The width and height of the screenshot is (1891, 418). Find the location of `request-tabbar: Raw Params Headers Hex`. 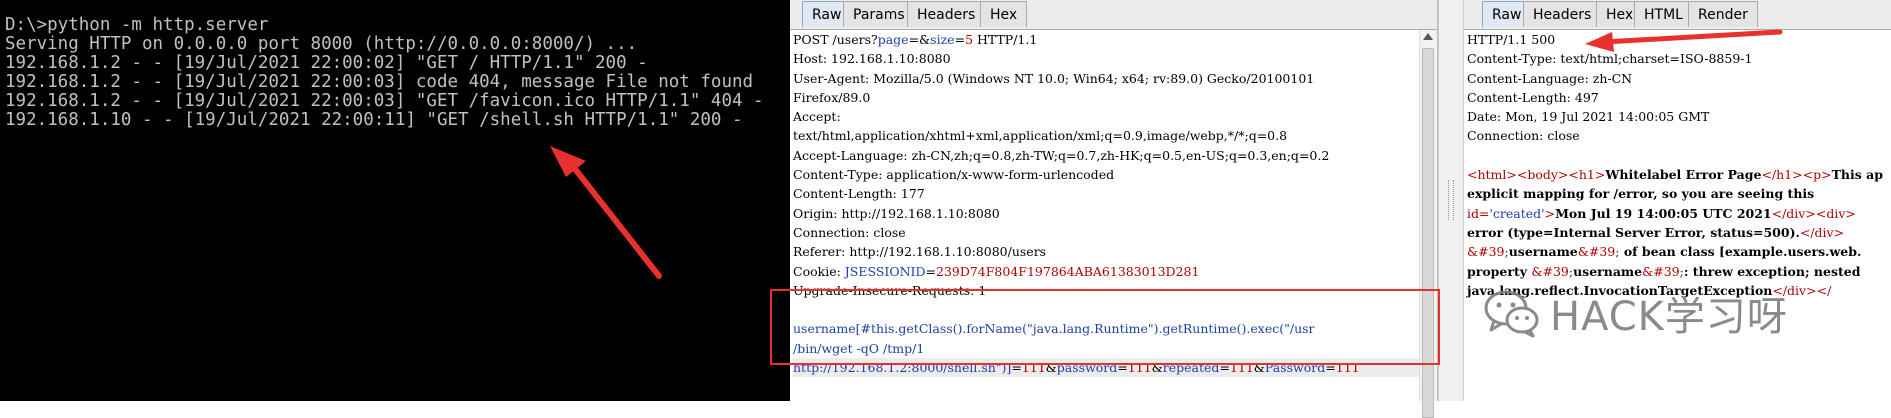

request-tabbar: Raw Params Headers Hex is located at coordinates (1113, 15).